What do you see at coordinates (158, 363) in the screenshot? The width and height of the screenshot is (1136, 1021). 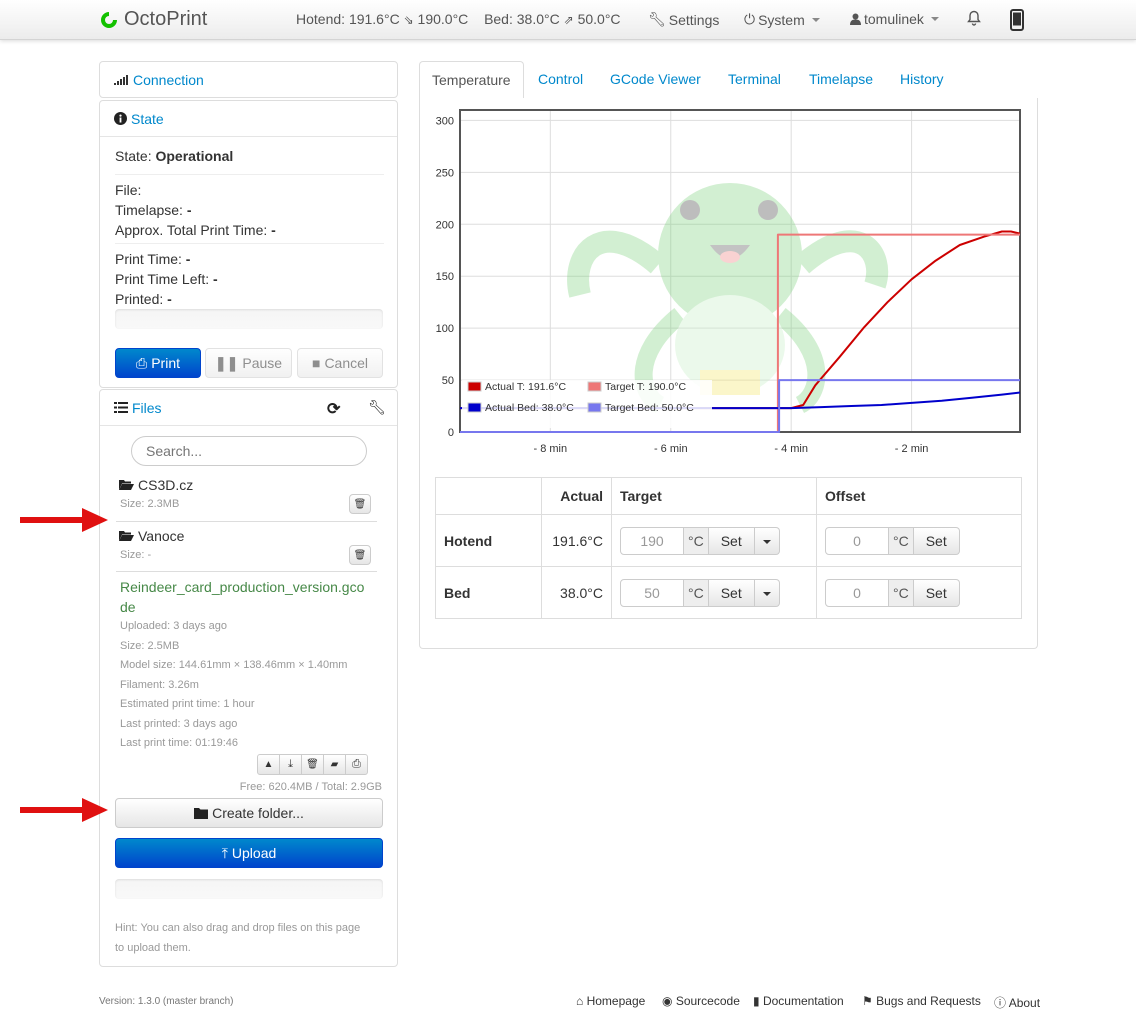 I see `print-button: ⎙ Print` at bounding box center [158, 363].